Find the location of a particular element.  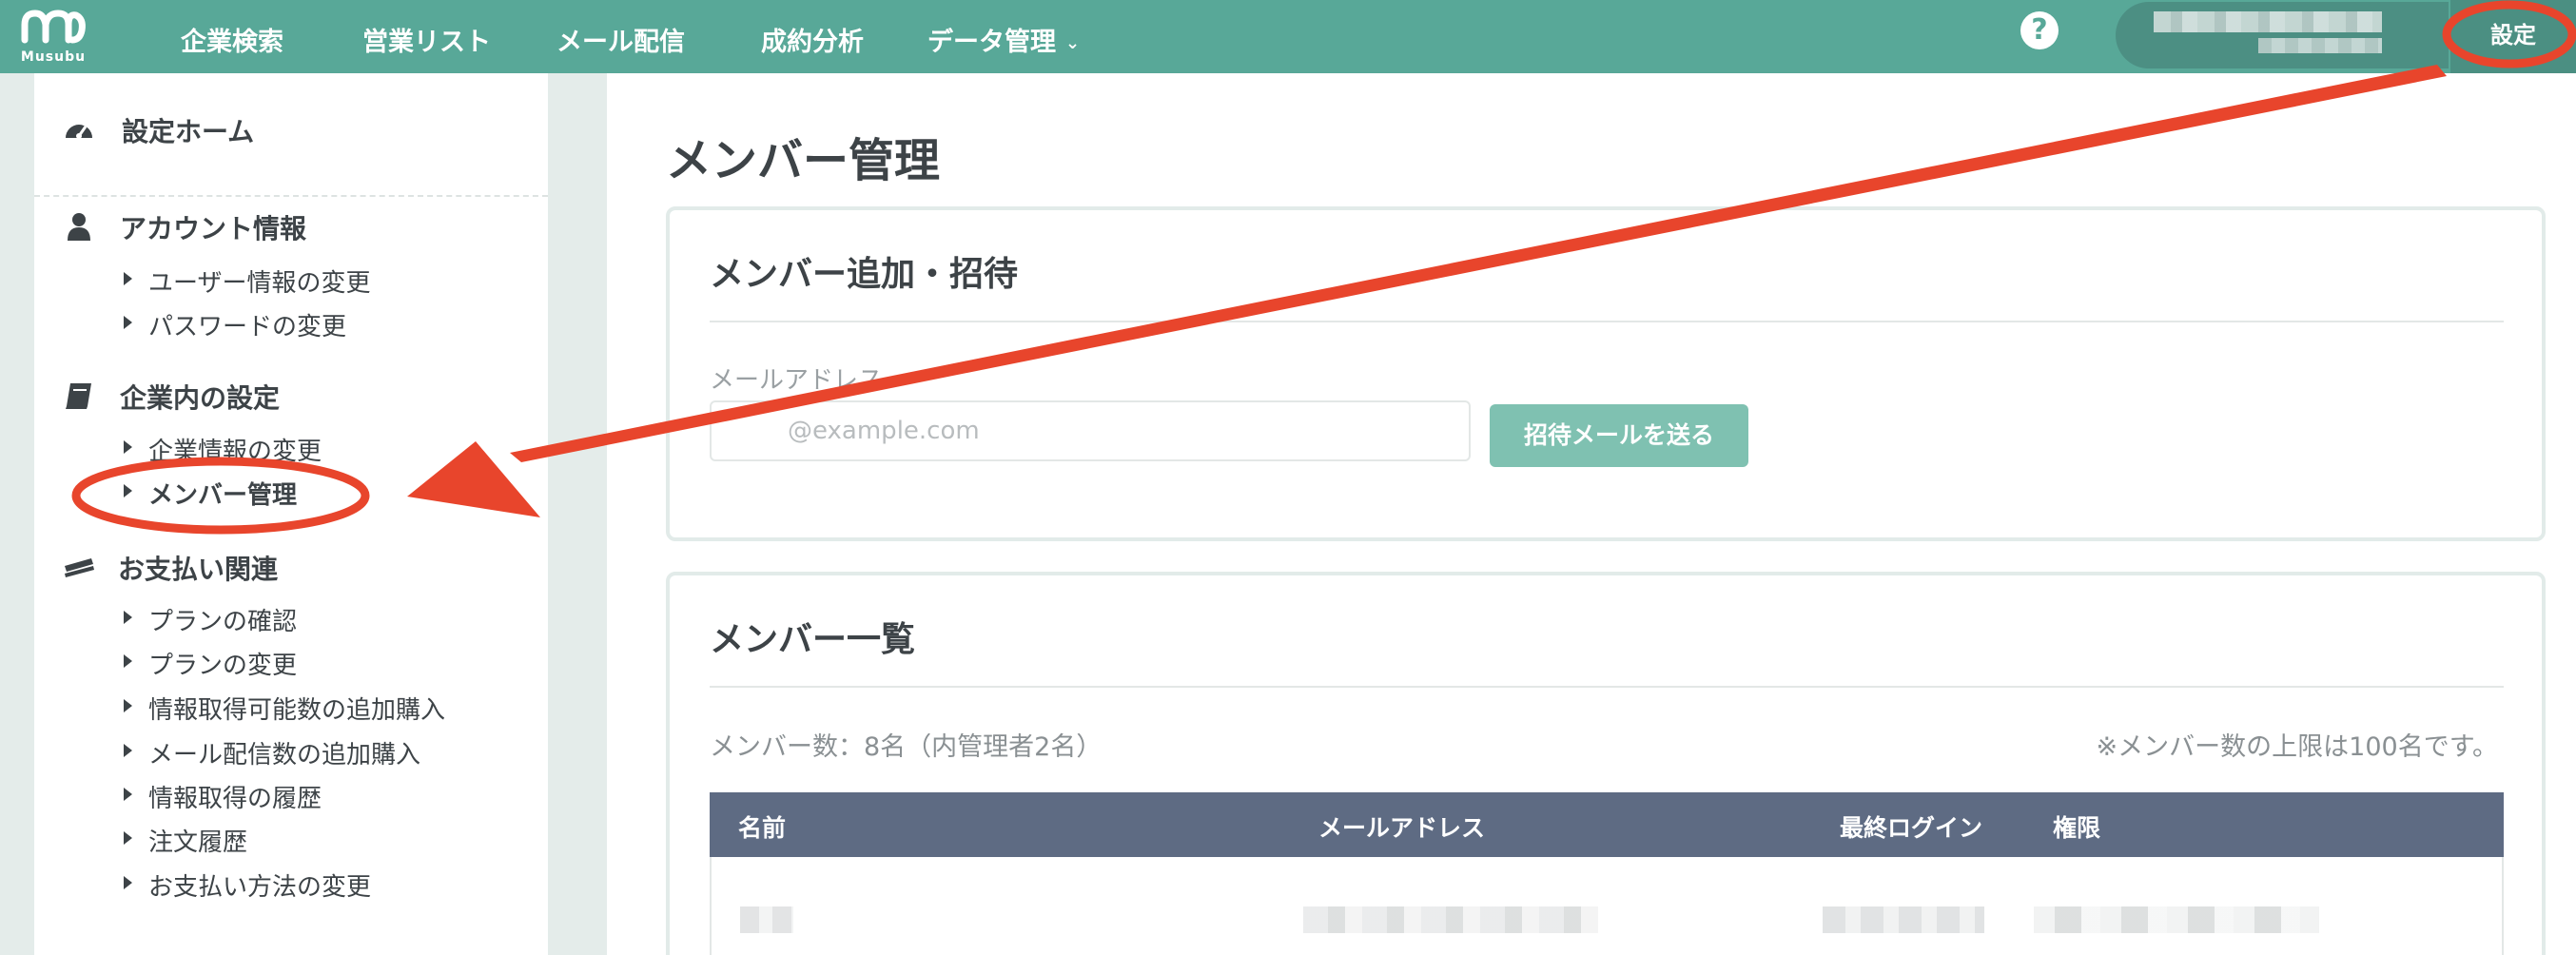

logo-text: Musubu is located at coordinates (54, 57).